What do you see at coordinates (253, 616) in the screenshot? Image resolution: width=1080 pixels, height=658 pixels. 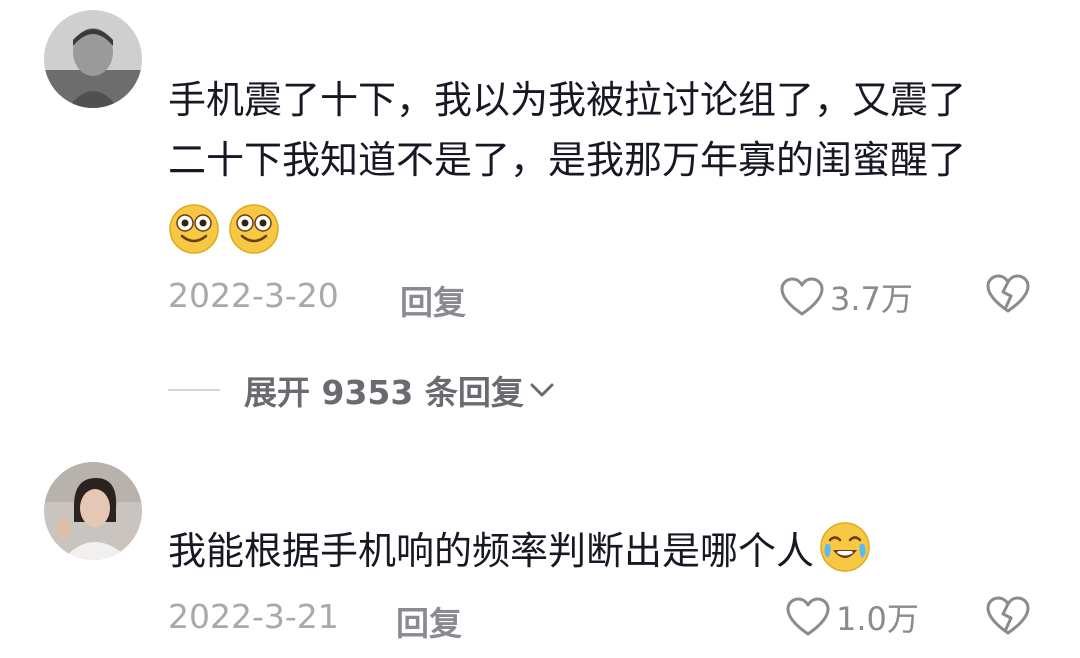 I see `comment-date: 2022-3-21` at bounding box center [253, 616].